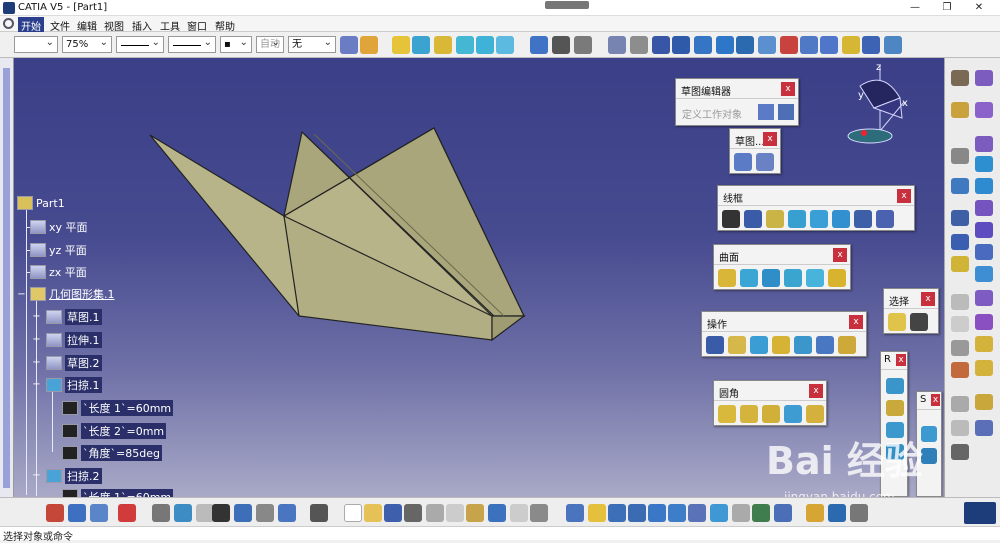  I want to click on render-style-combo: 无, so click(312, 44).